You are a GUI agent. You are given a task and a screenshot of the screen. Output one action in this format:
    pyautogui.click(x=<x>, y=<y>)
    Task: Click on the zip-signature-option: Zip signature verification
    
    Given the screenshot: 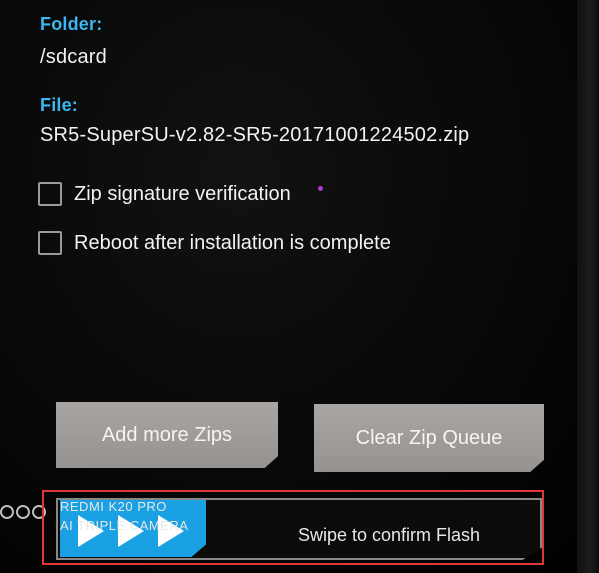 What is the action you would take?
    pyautogui.click(x=164, y=194)
    